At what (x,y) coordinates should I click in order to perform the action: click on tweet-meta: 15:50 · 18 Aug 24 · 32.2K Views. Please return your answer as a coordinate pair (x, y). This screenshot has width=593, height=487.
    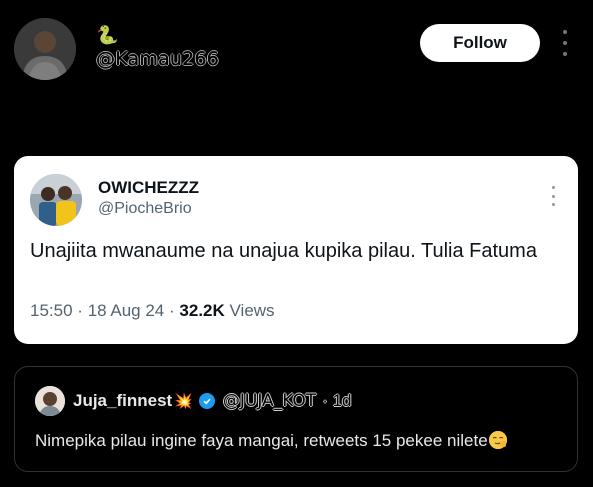
    Looking at the image, I should click on (152, 311).